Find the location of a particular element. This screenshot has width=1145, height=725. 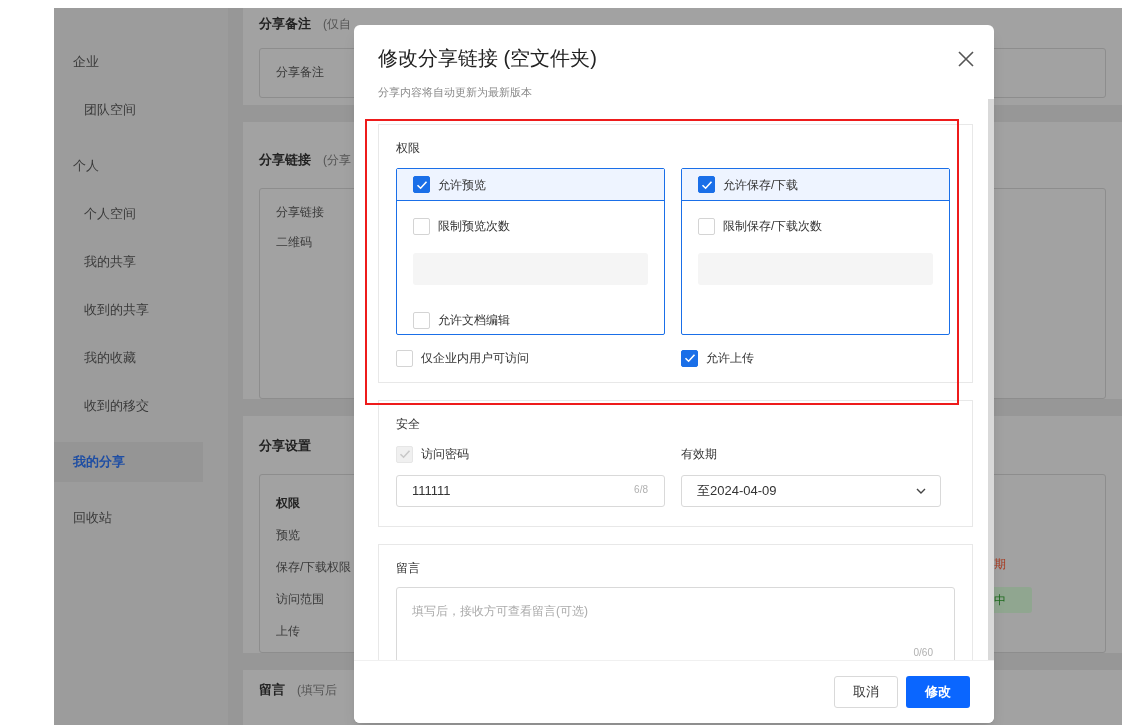

char-counter: 6/8 is located at coordinates (641, 490).